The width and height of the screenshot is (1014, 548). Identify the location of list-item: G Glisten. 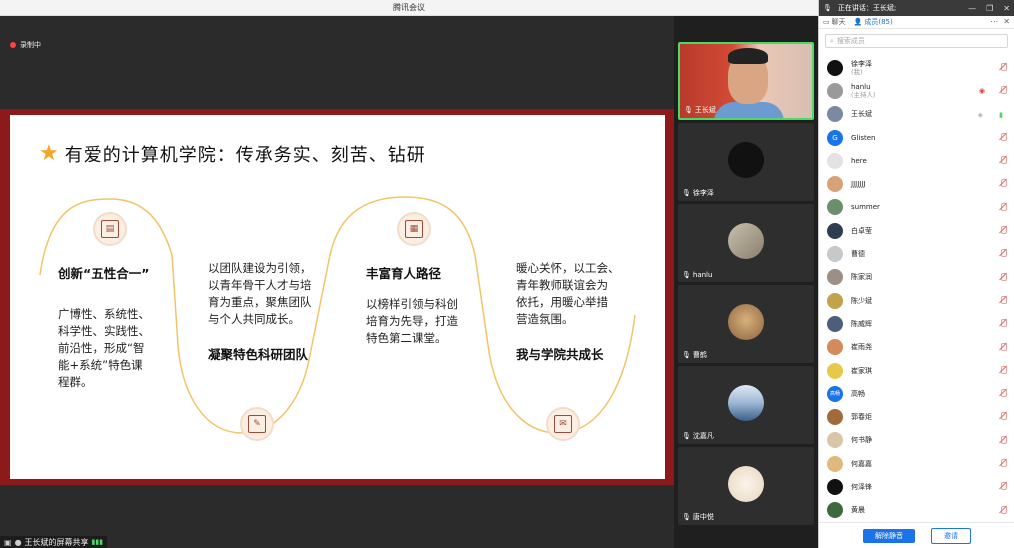
(916, 137).